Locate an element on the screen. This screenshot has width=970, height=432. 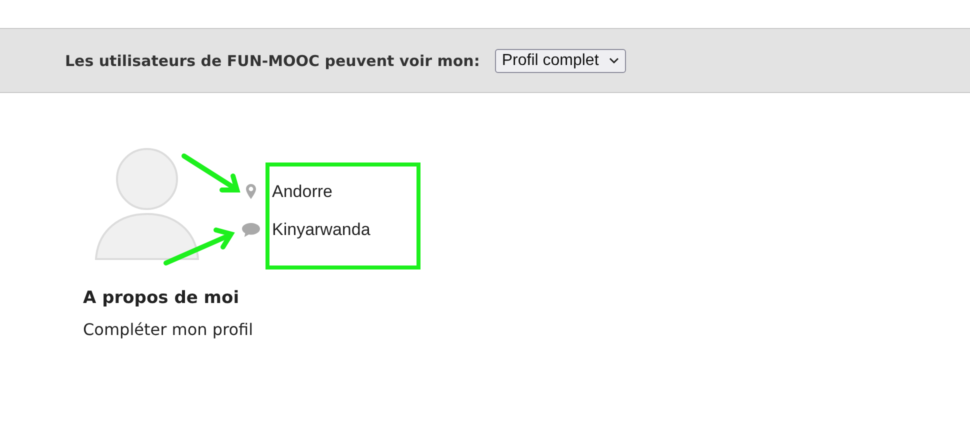
language-text: Kinyarwanda is located at coordinates (321, 230).